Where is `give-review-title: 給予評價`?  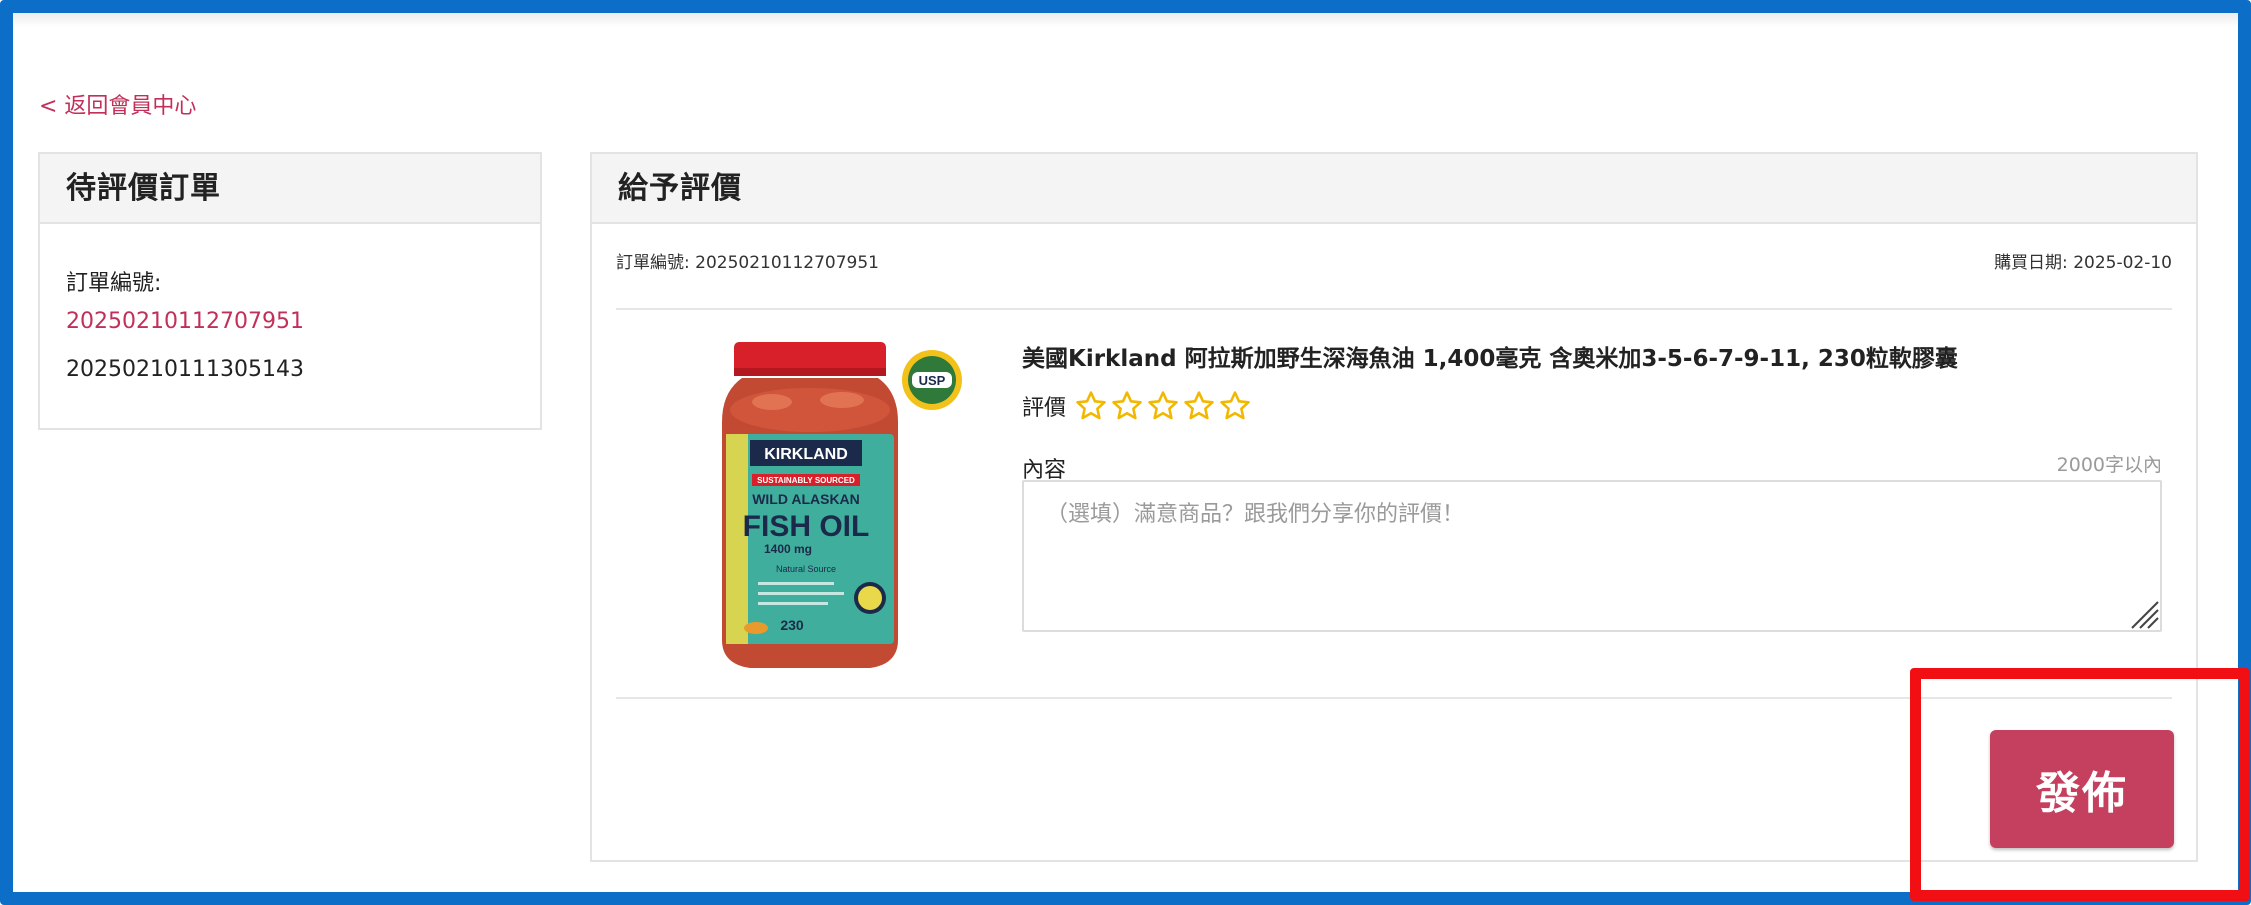
give-review-title: 給予評價 is located at coordinates (1394, 189).